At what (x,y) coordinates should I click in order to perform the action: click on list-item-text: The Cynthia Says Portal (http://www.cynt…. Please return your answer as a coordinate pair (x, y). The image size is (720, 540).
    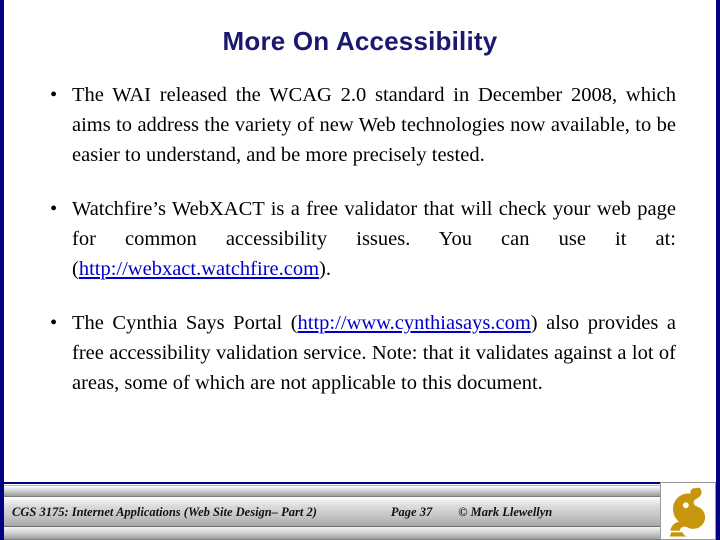
    Looking at the image, I should click on (374, 353).